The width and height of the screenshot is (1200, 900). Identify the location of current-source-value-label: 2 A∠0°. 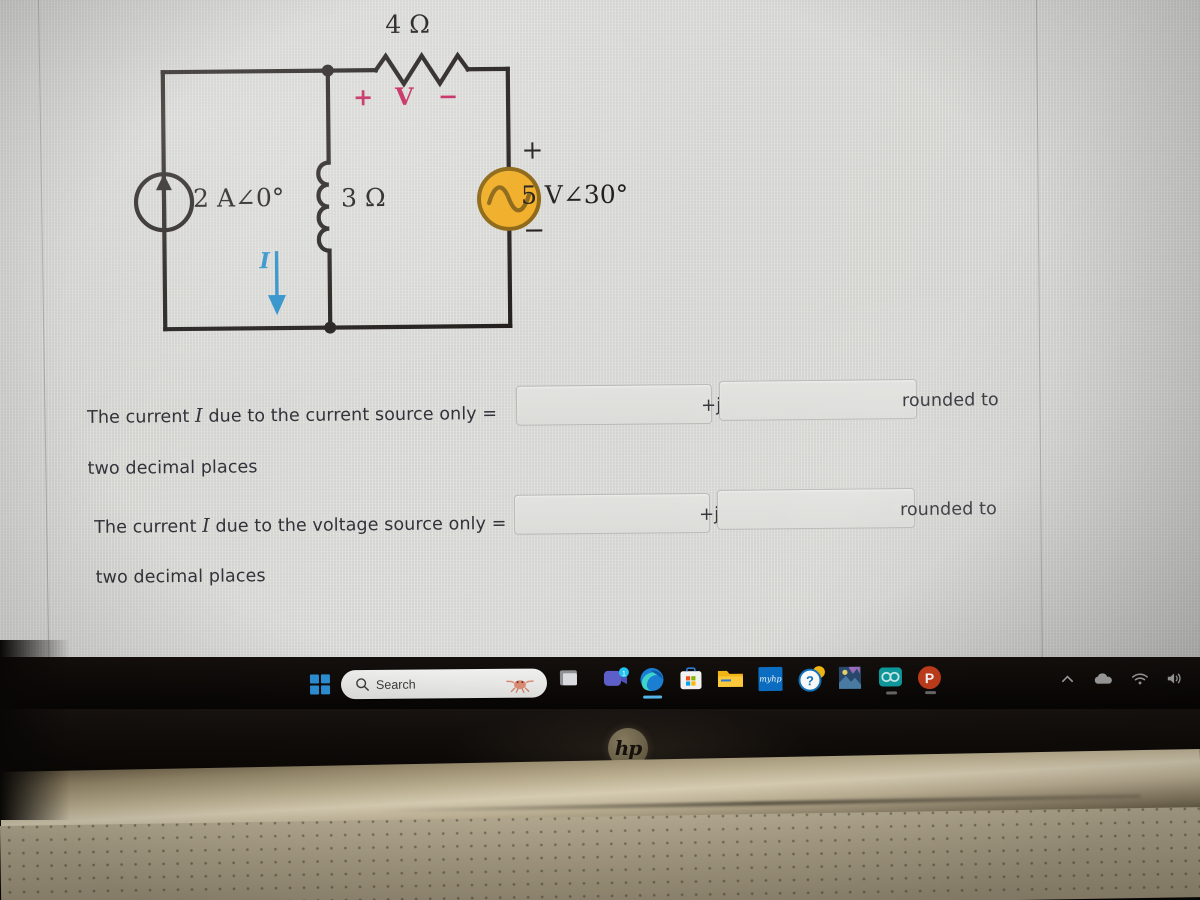
(238, 198).